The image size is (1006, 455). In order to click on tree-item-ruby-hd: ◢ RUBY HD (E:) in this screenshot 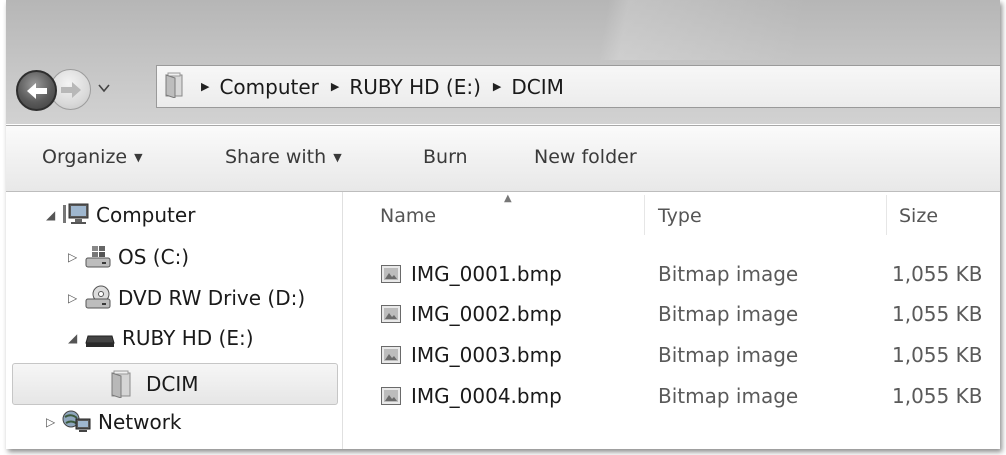, I will do `click(161, 338)`.